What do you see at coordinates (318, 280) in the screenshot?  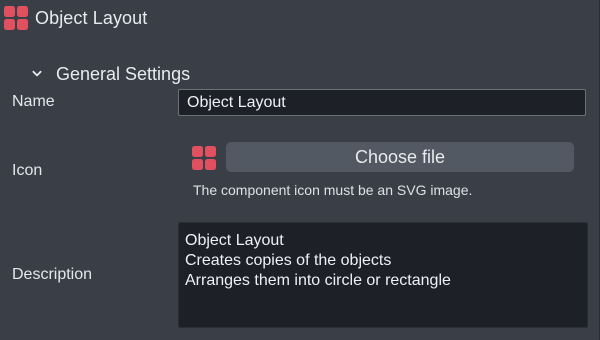 I see `description-line: Arranges them into circle or rectangle` at bounding box center [318, 280].